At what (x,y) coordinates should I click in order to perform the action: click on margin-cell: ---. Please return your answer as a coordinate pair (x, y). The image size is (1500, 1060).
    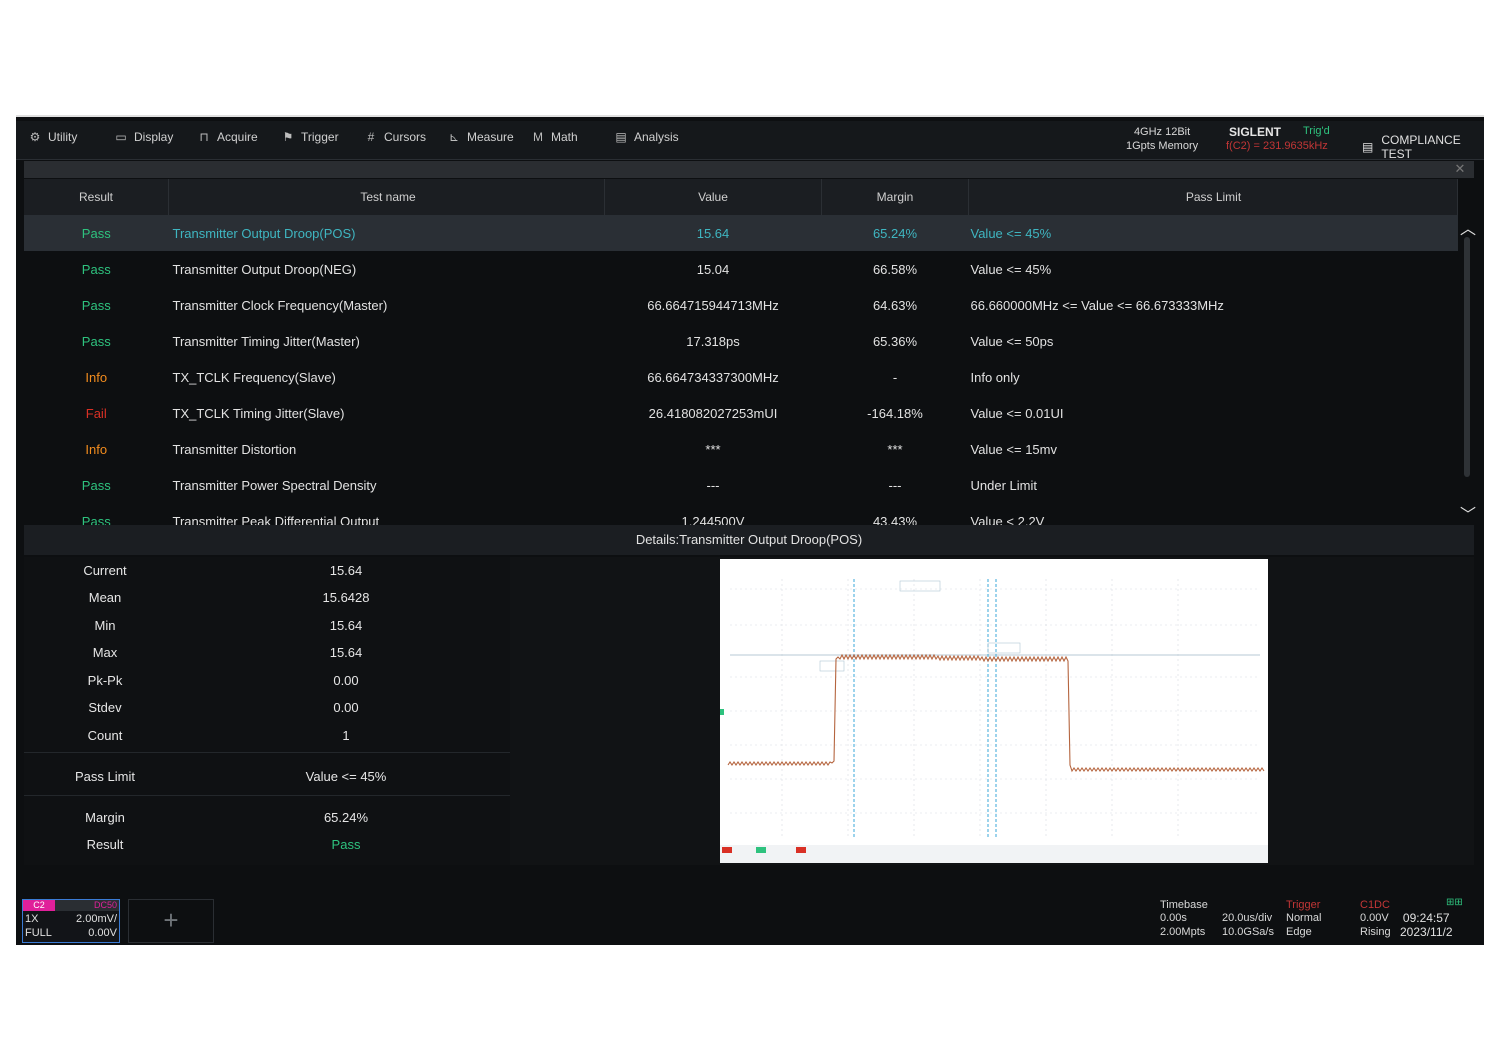
    Looking at the image, I should click on (895, 485).